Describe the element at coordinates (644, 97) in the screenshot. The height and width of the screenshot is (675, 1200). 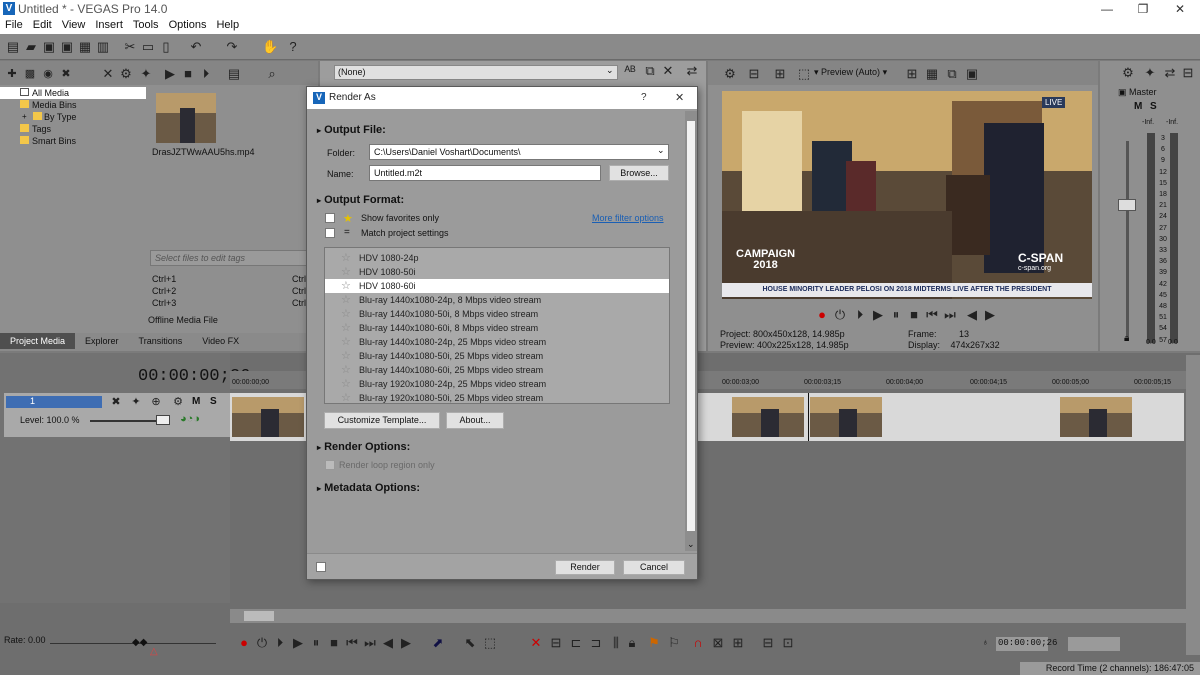
I see `dialog-help-button: ?` at that location.